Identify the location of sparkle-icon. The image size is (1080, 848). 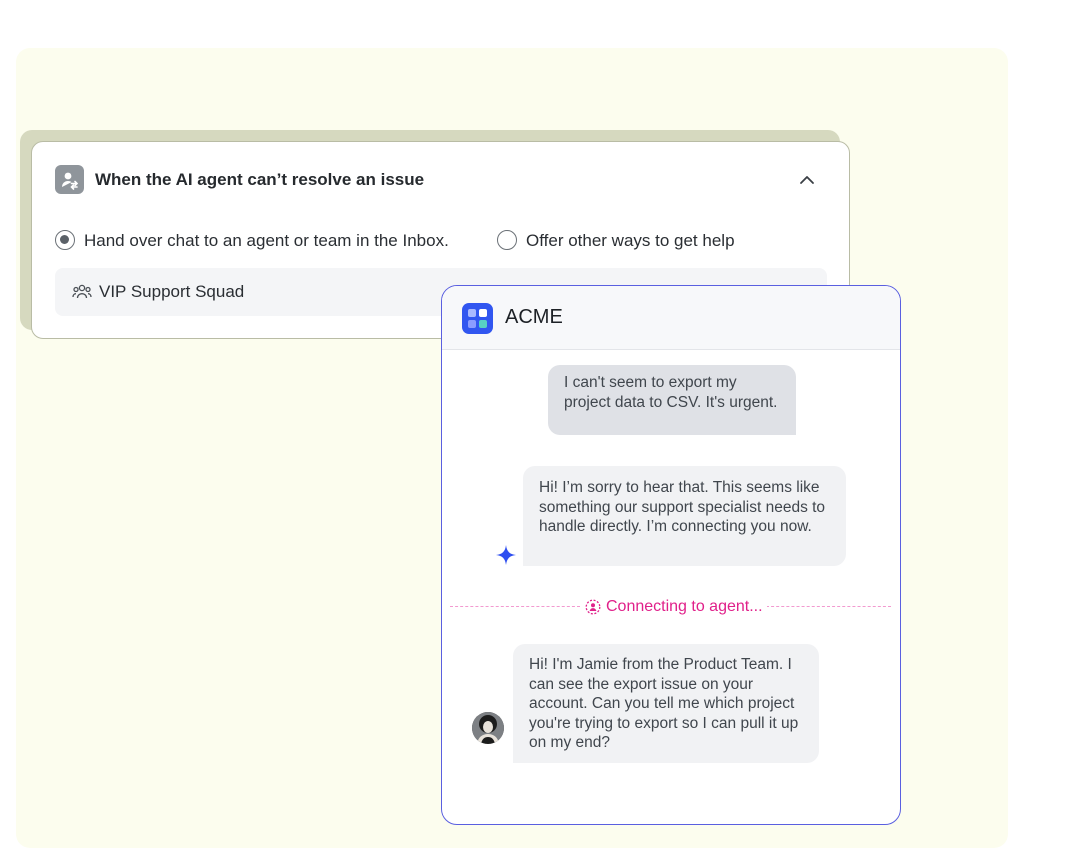
(506, 555).